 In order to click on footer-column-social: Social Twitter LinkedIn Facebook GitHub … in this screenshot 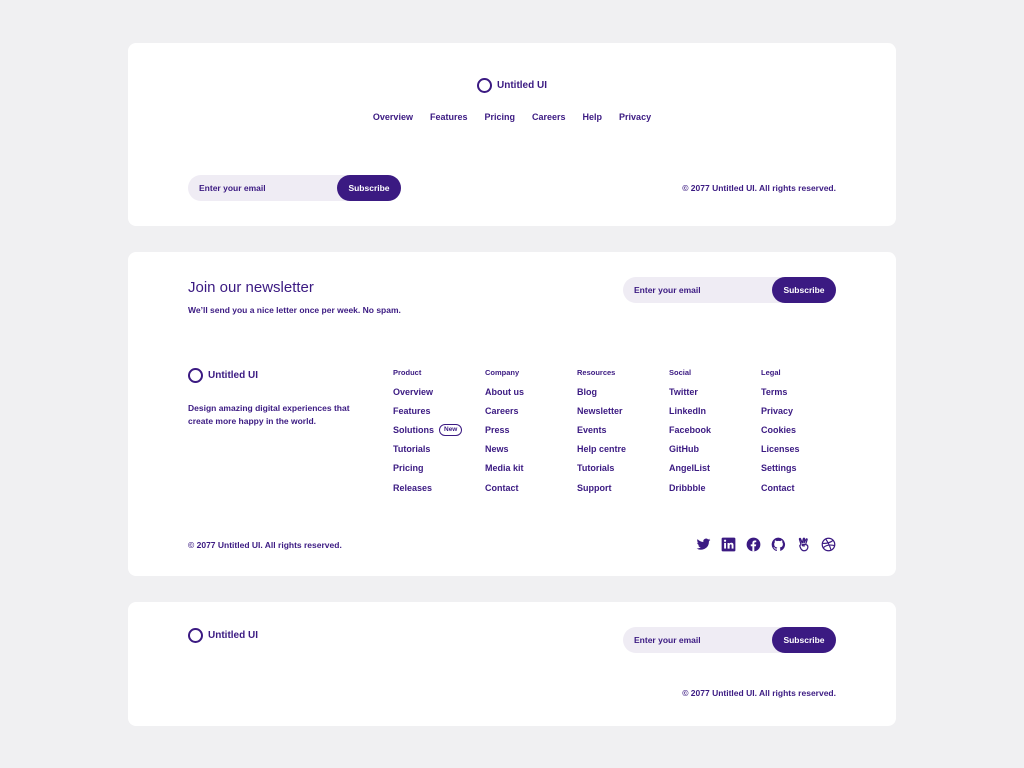, I will do `click(690, 432)`.